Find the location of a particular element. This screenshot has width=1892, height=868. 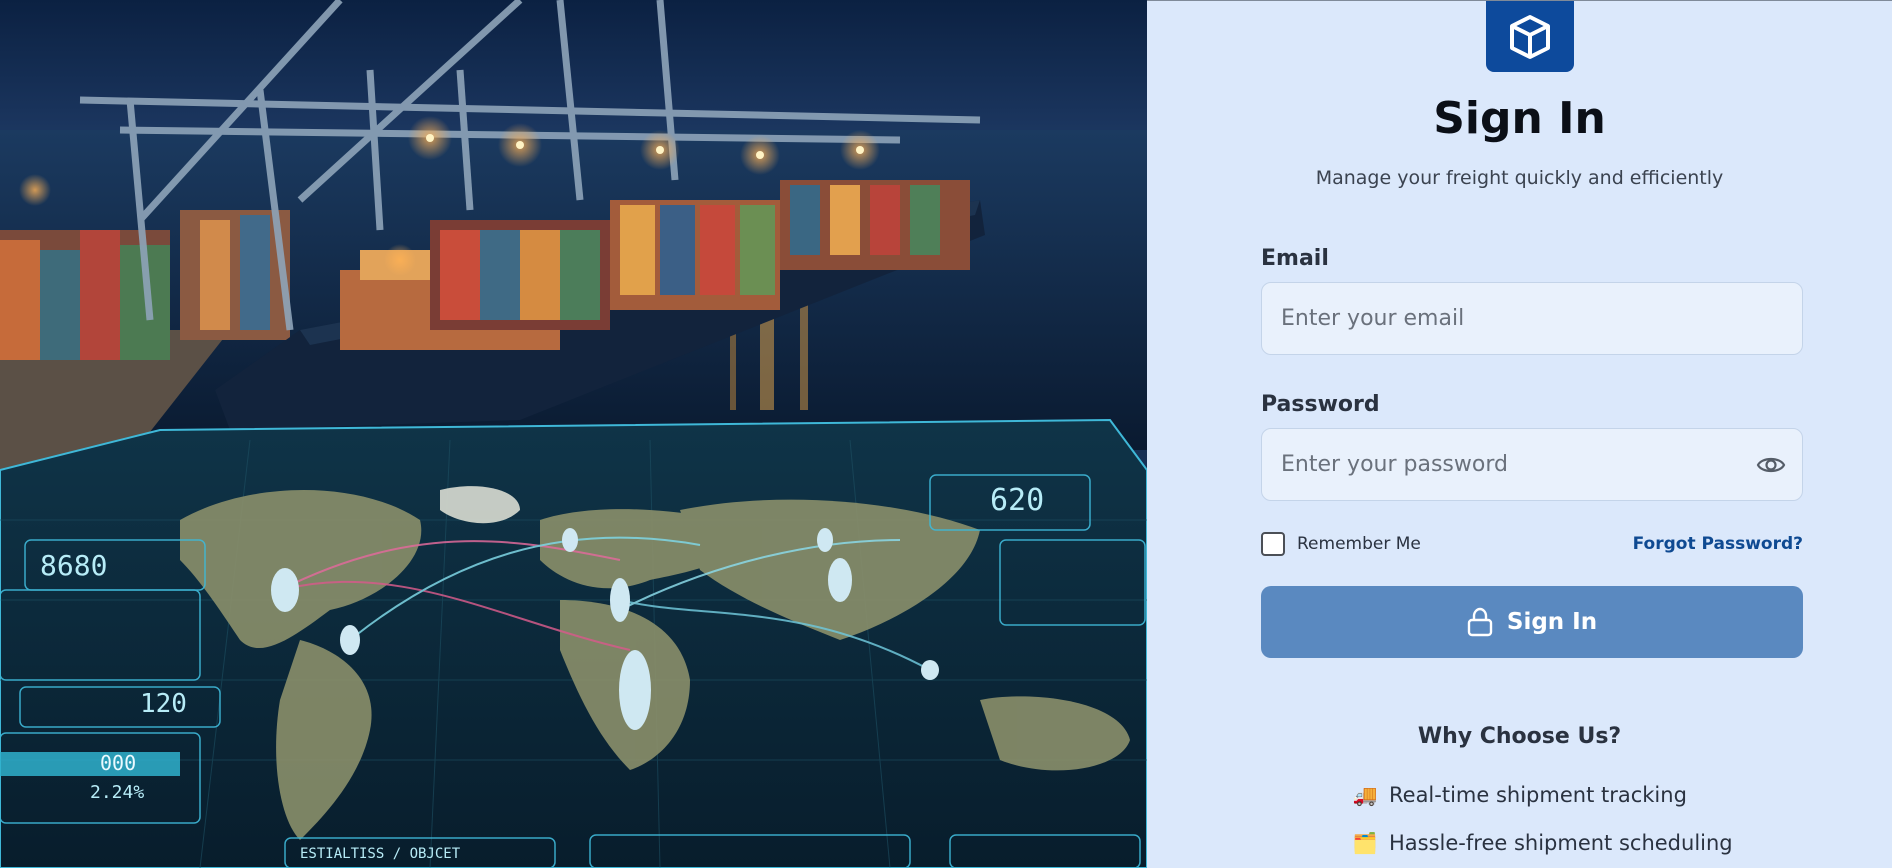

feature-text: Hassle-free shipment scheduling is located at coordinates (1561, 843).